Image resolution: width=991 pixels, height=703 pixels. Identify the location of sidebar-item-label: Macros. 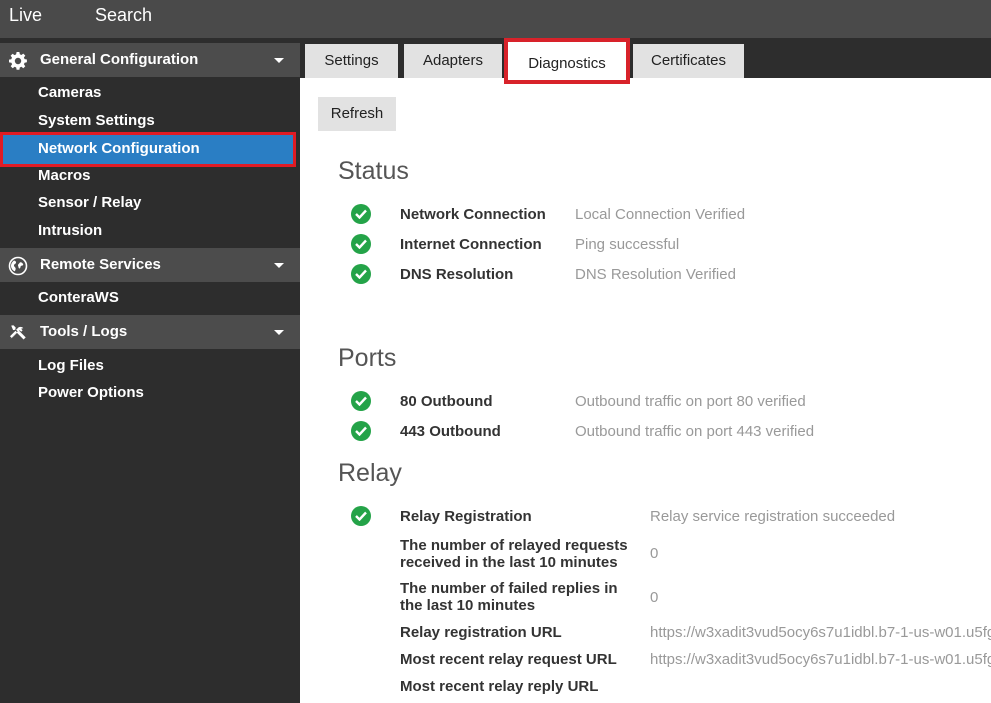
(64, 175).